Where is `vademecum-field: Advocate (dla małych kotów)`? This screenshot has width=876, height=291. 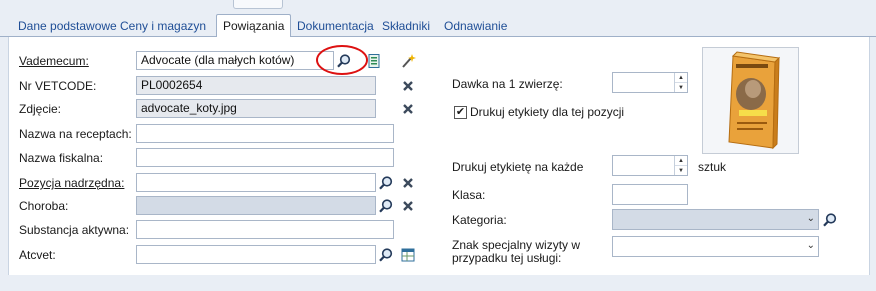 vademecum-field: Advocate (dla małych kotów) is located at coordinates (235, 60).